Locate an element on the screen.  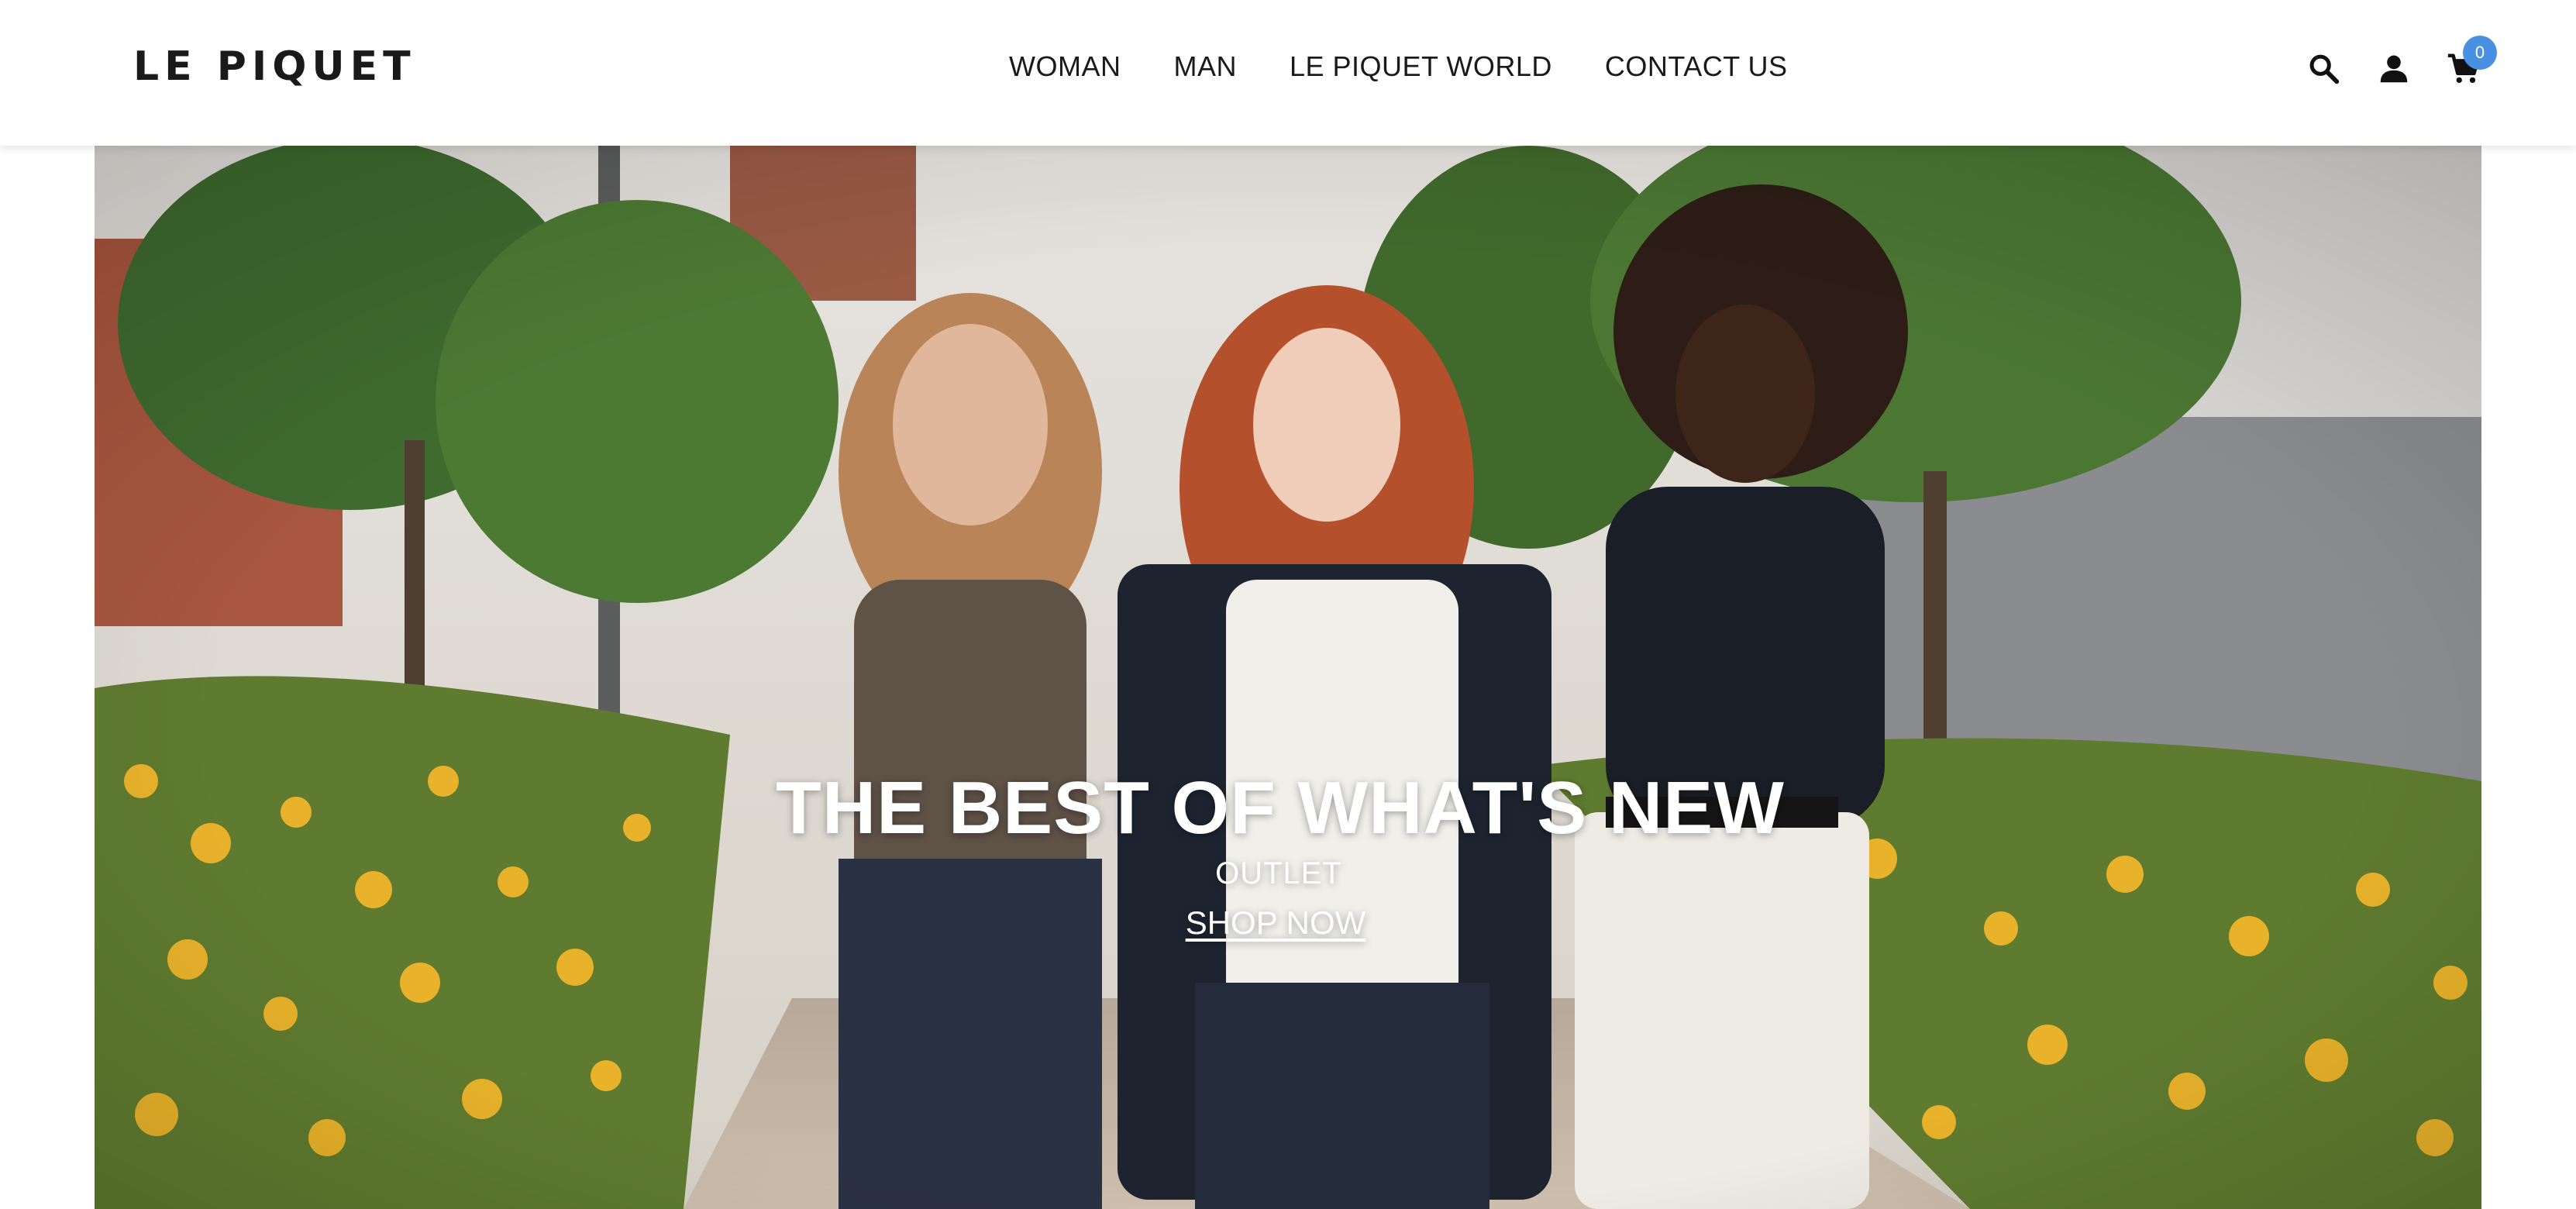
header-actions: 0 is located at coordinates (2401, 64).